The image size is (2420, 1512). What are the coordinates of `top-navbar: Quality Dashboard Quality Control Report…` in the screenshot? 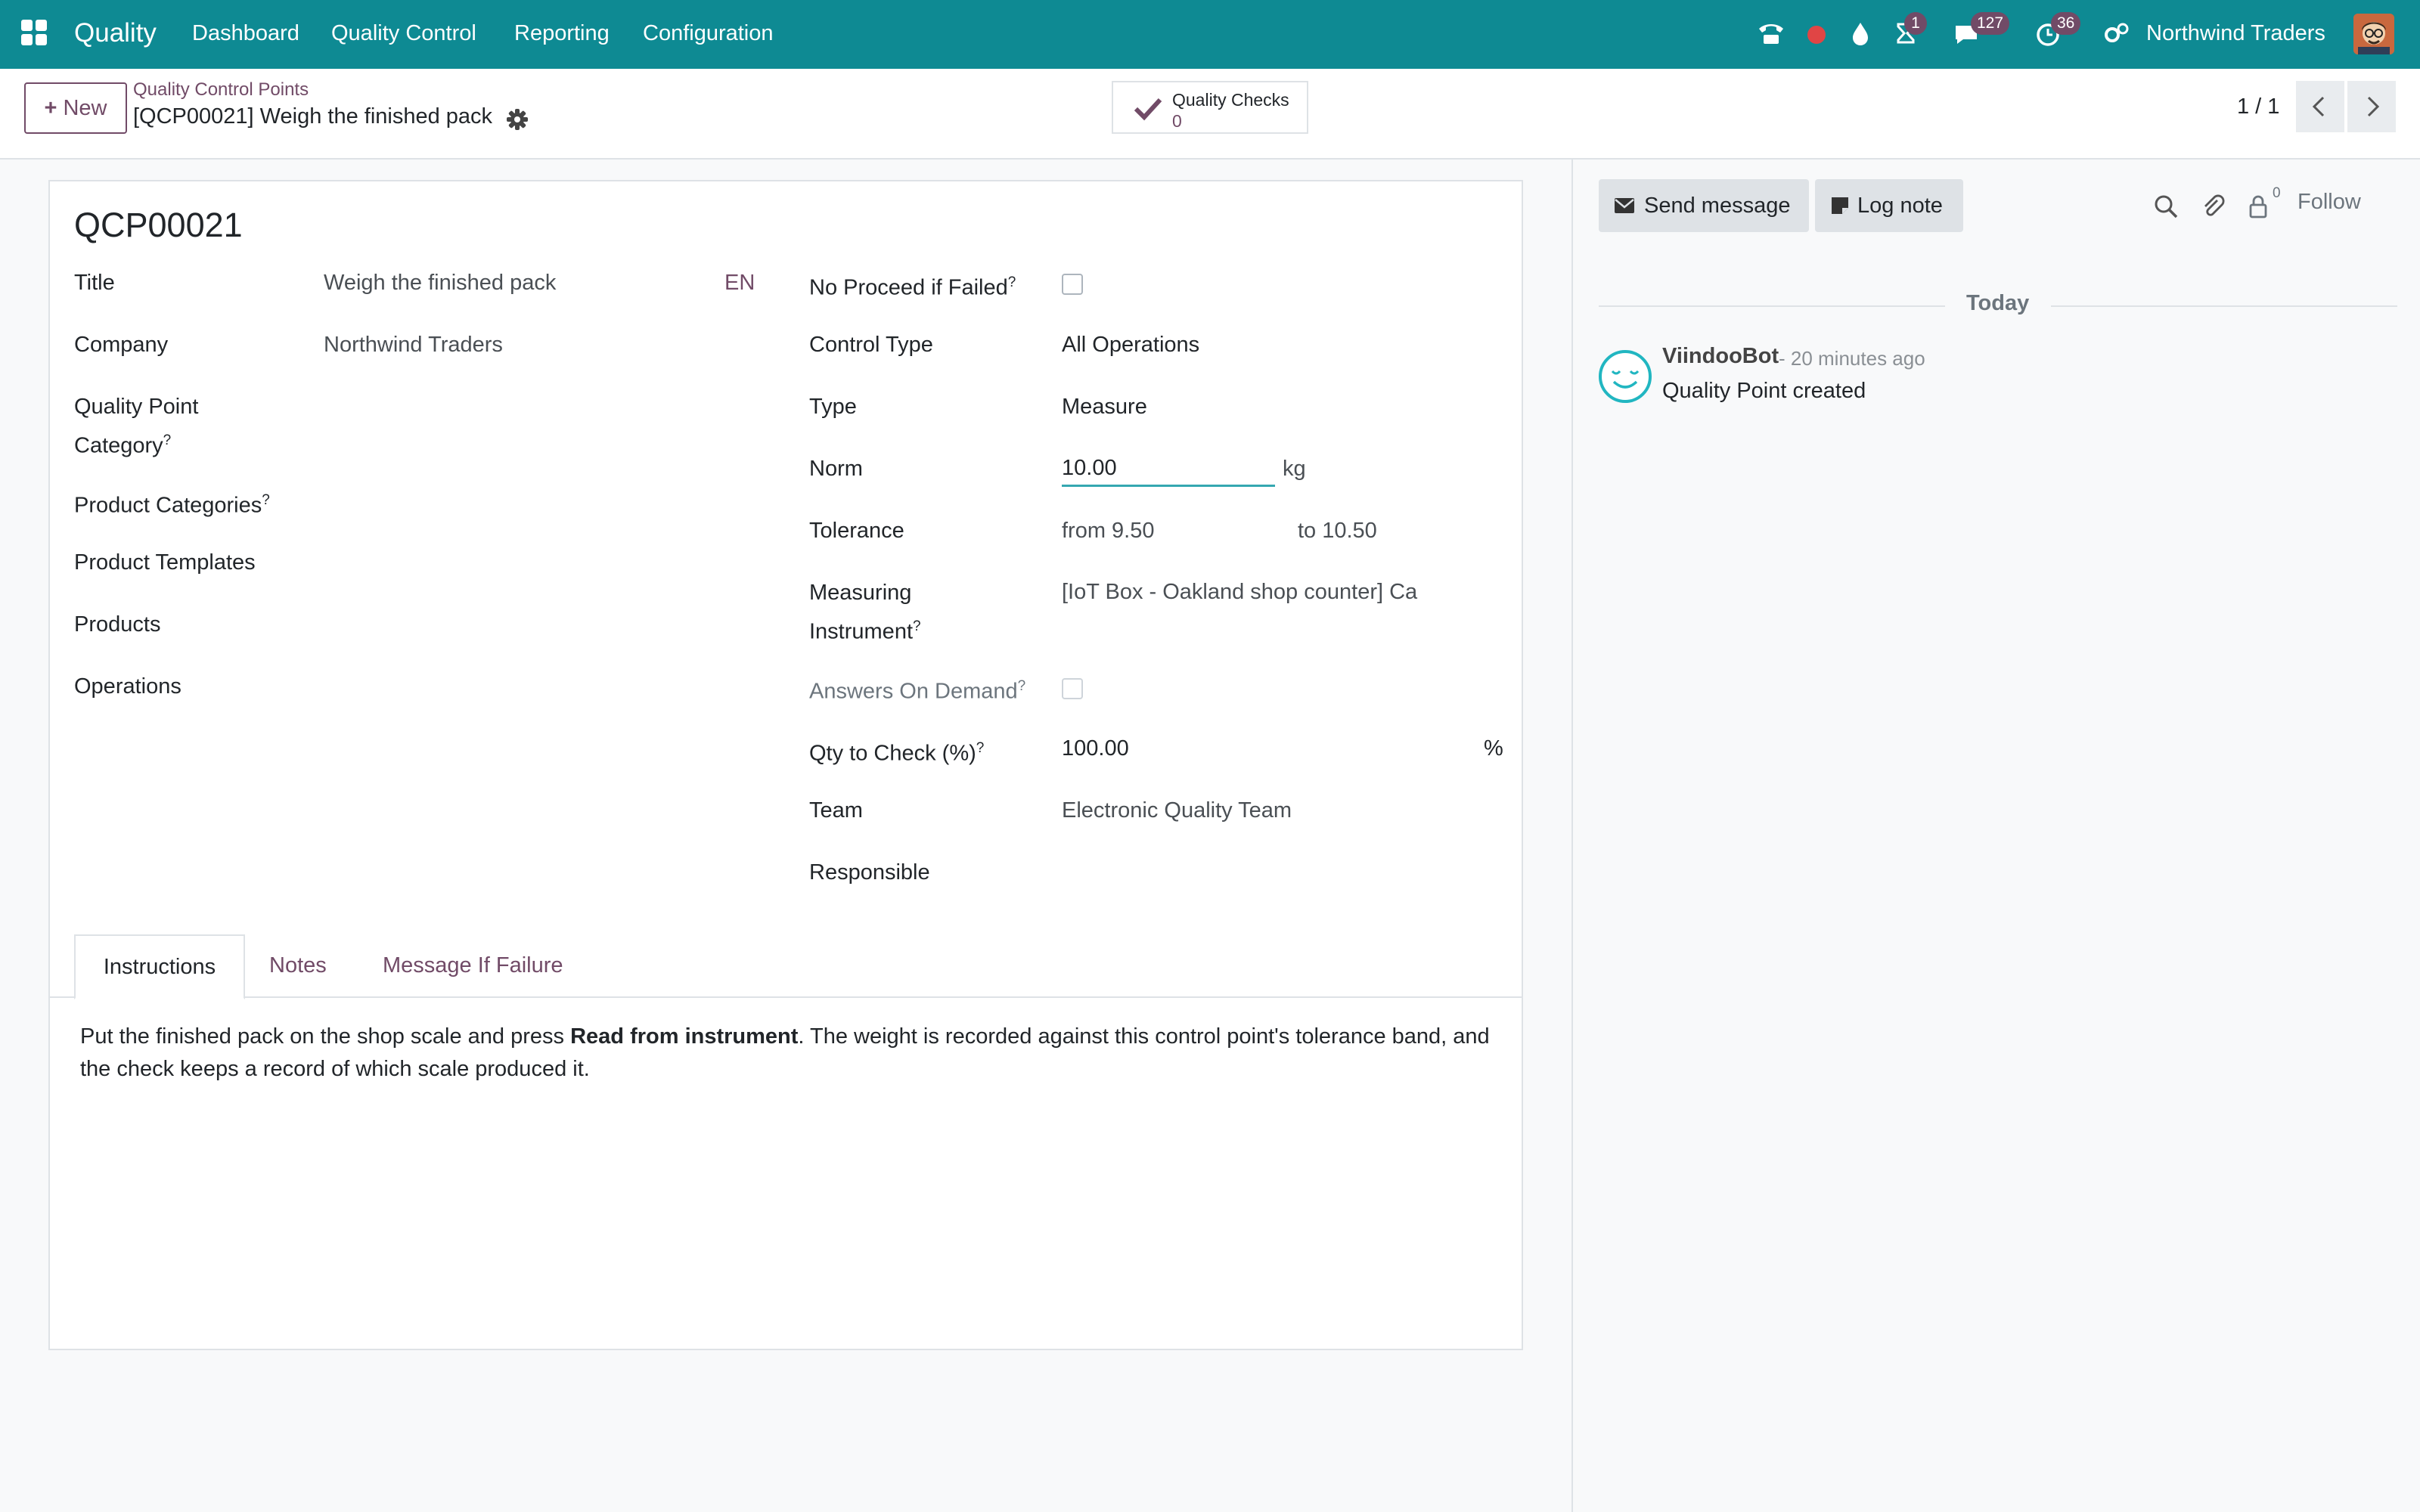 It's located at (1210, 34).